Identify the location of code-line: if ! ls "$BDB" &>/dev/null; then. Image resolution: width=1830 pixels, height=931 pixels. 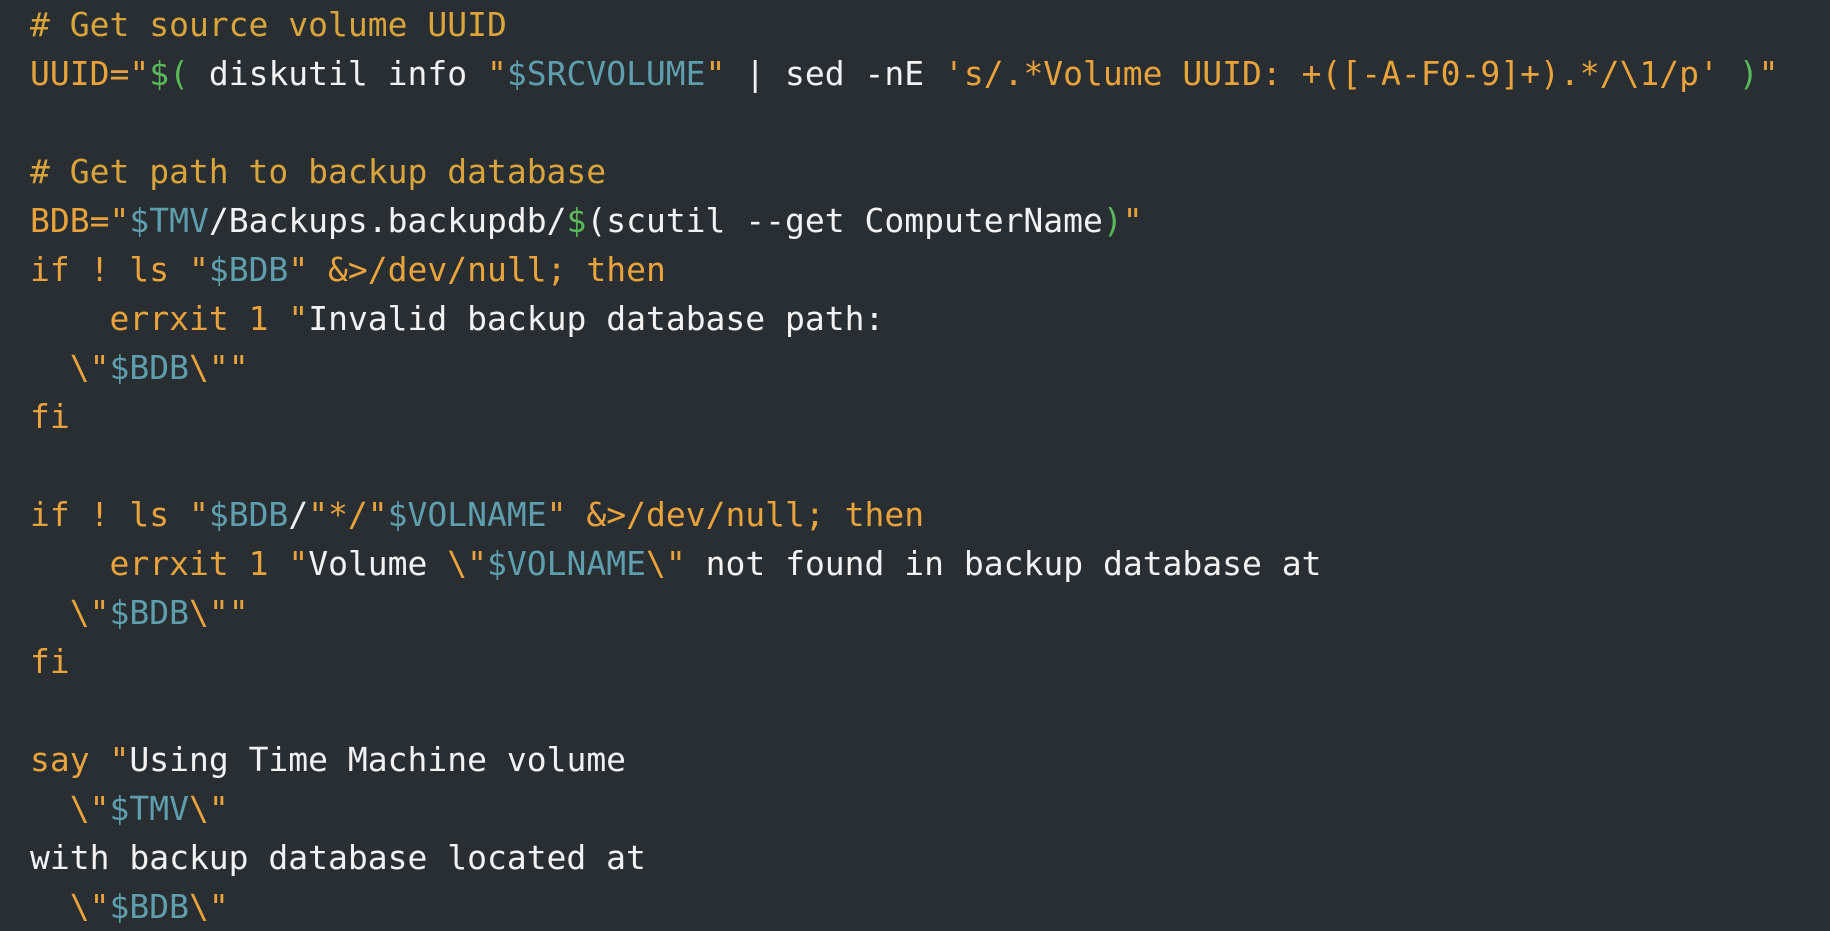
(930, 269).